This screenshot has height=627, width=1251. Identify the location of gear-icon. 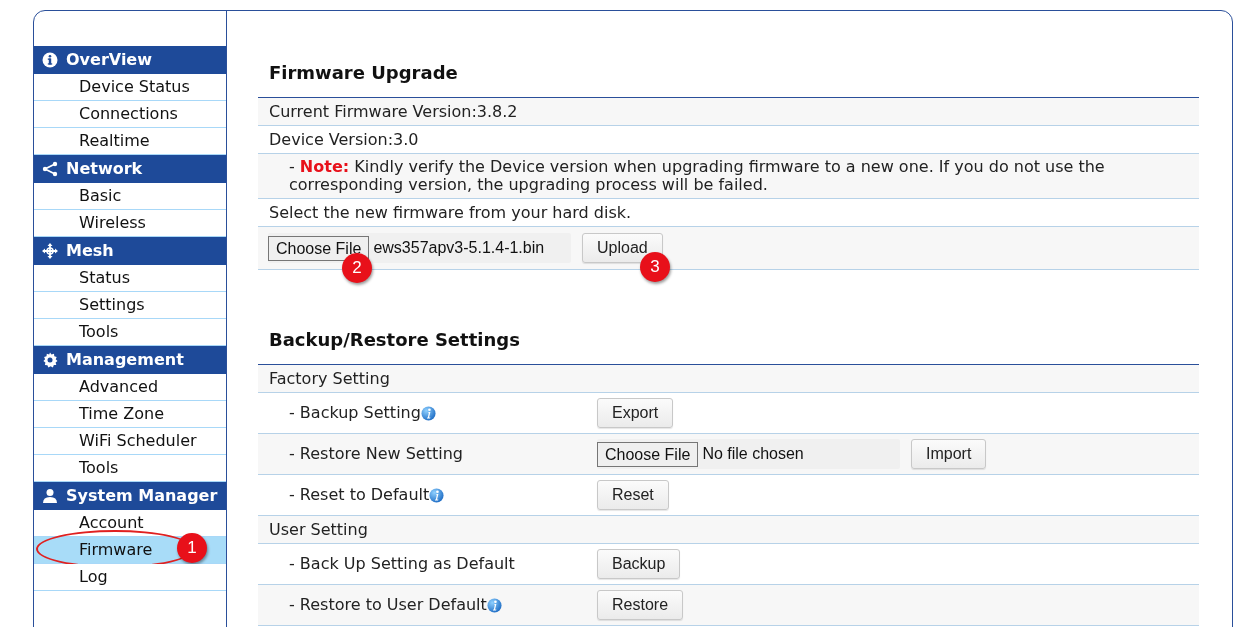
(50, 360).